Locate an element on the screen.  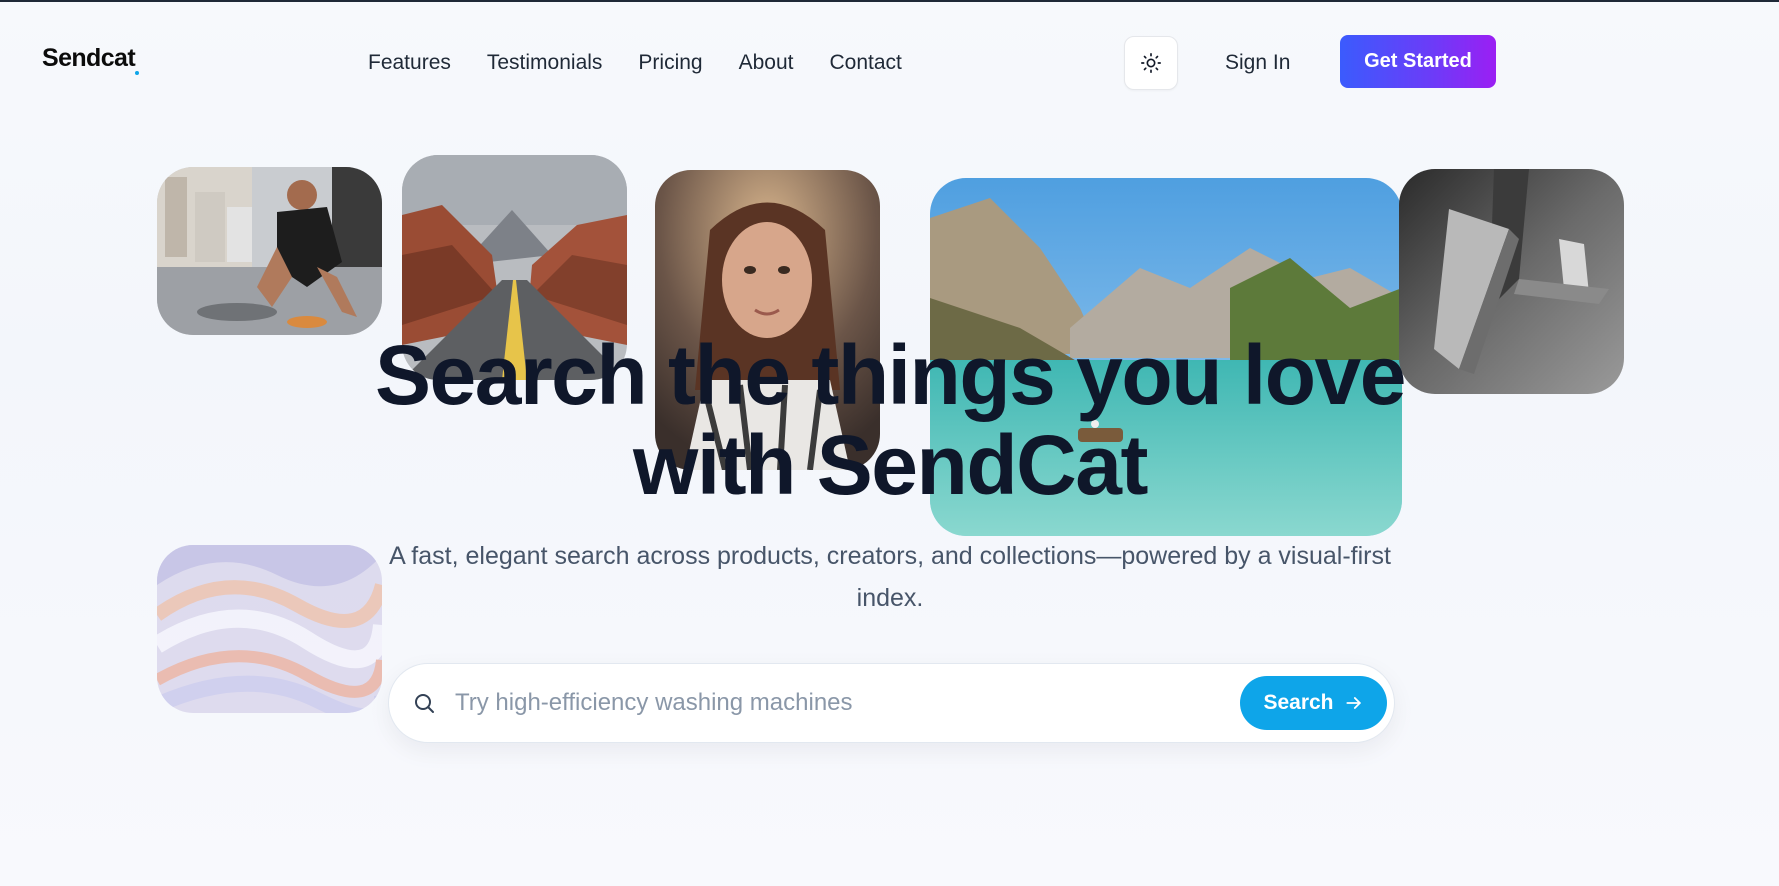
theme-toggle-button is located at coordinates (1151, 63).